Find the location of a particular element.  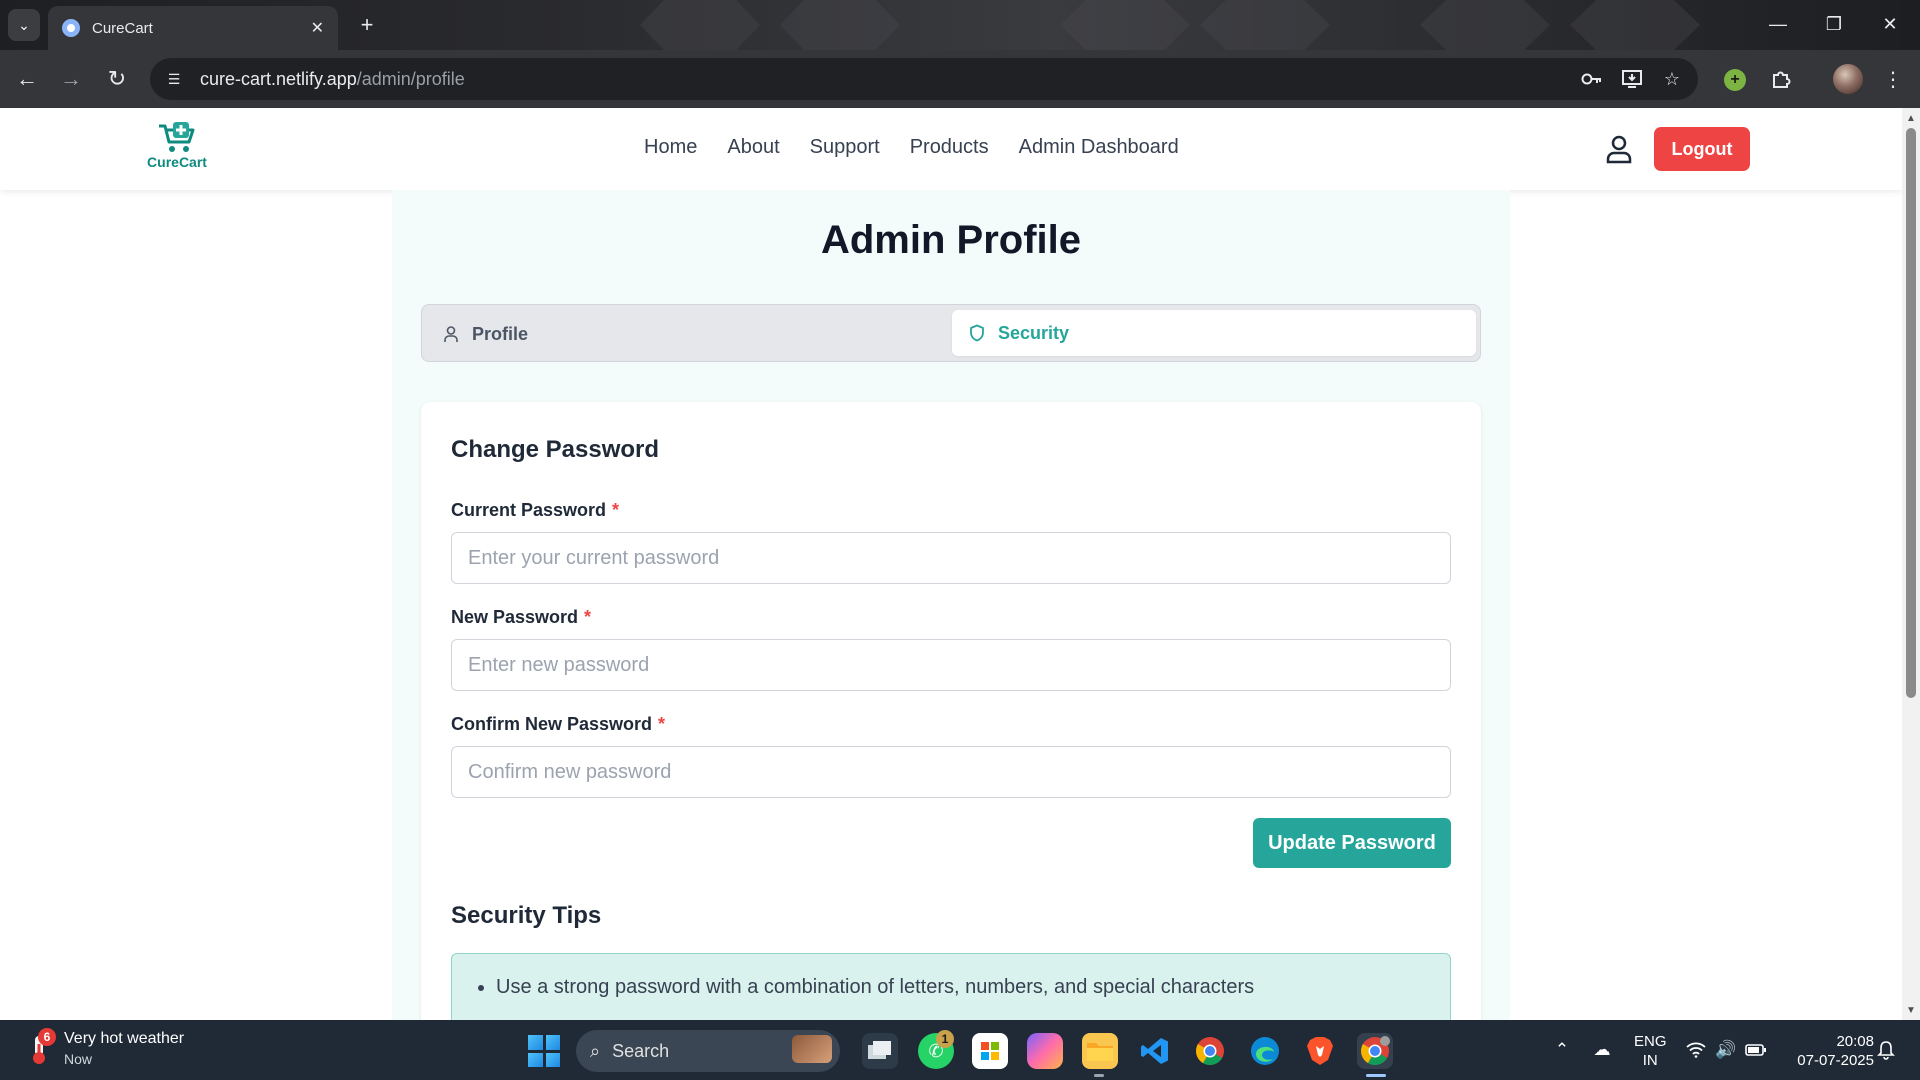

new-password-input is located at coordinates (951, 665).